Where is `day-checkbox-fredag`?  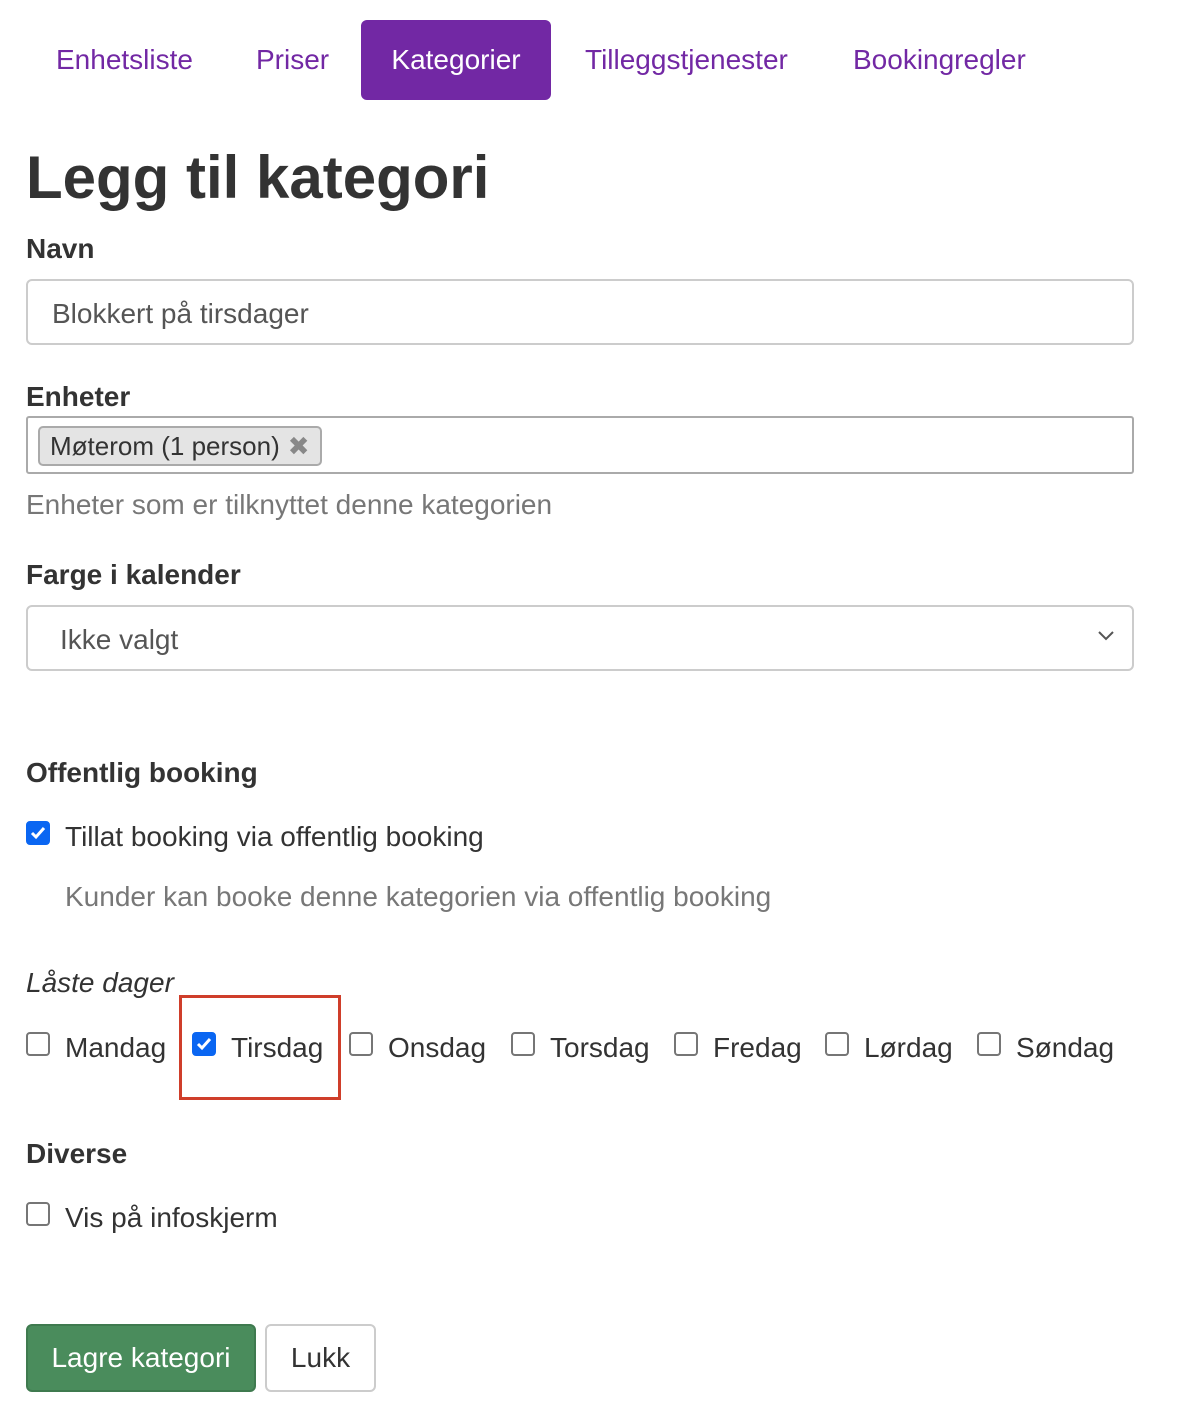 day-checkbox-fredag is located at coordinates (686, 1044).